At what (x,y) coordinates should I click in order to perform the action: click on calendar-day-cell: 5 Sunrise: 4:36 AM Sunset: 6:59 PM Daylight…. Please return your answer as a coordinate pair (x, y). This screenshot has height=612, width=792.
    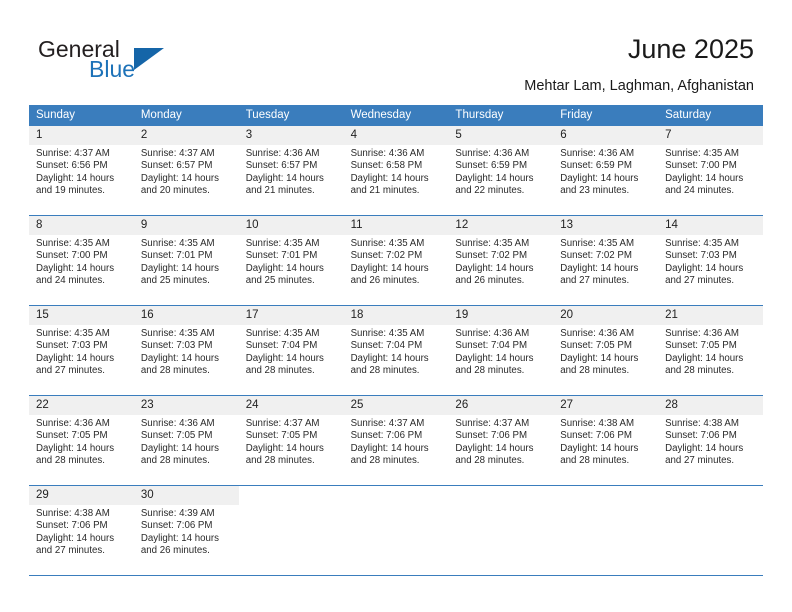
    Looking at the image, I should click on (501, 170).